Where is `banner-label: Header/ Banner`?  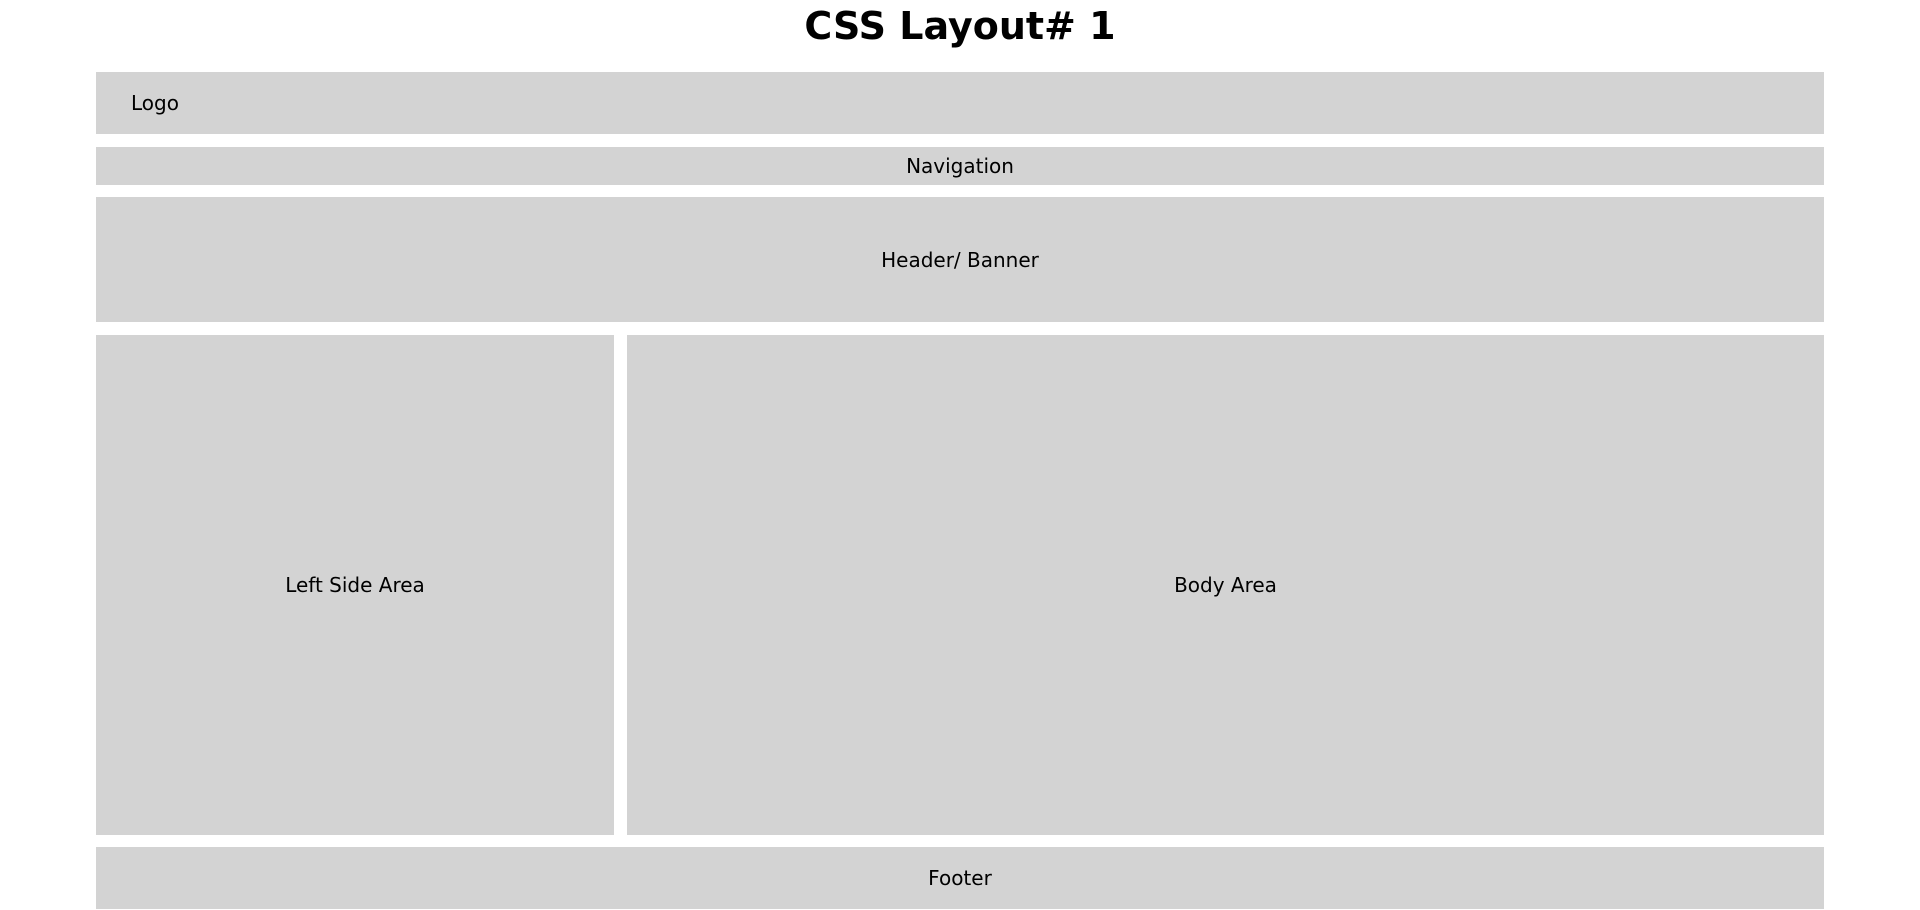
banner-label: Header/ Banner is located at coordinates (960, 259).